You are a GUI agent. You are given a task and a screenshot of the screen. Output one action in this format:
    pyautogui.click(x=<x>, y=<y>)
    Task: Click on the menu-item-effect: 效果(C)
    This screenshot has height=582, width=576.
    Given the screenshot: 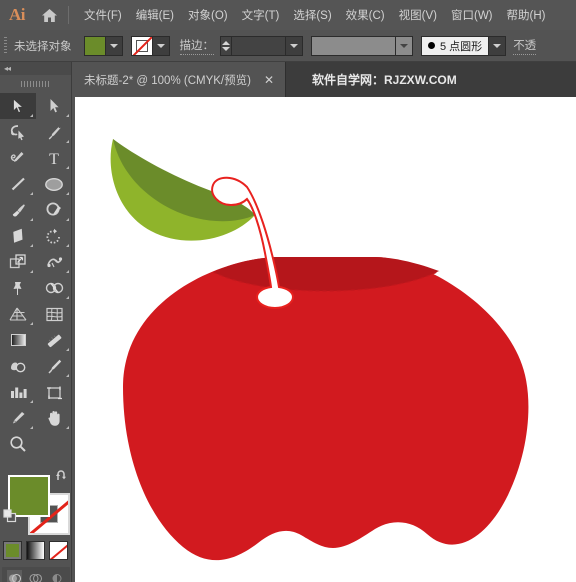 What is the action you would take?
    pyautogui.click(x=365, y=15)
    